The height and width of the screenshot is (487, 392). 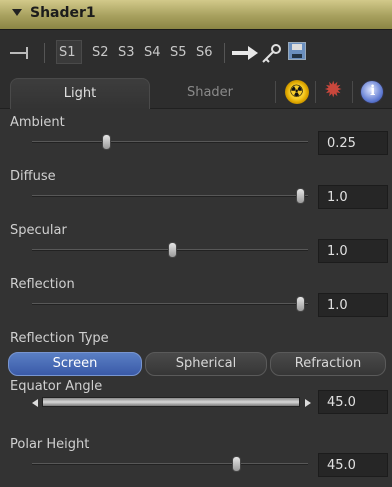 I want to click on angle-right-arrow-icon, so click(x=308, y=403).